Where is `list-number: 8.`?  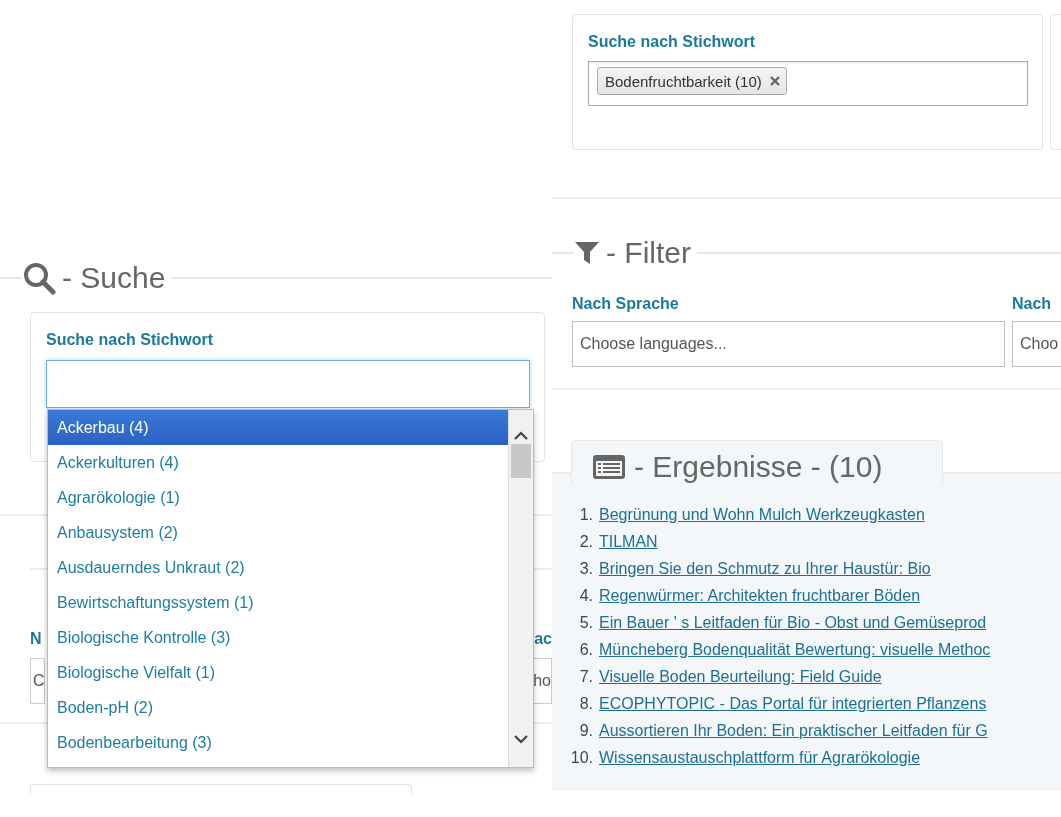
list-number: 8. is located at coordinates (586, 703).